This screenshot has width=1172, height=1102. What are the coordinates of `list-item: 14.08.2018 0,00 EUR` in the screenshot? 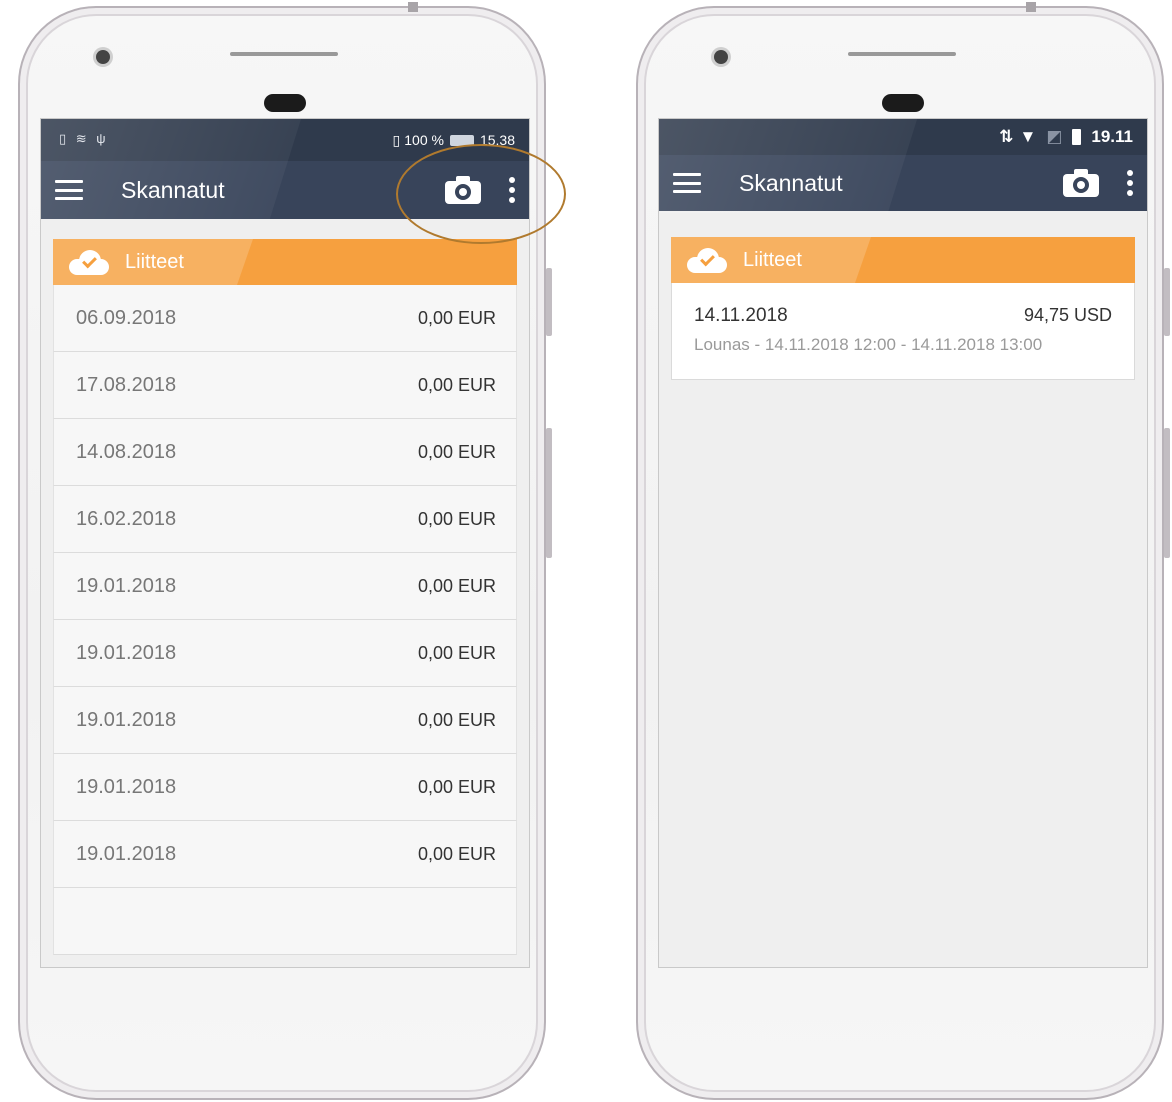 It's located at (285, 452).